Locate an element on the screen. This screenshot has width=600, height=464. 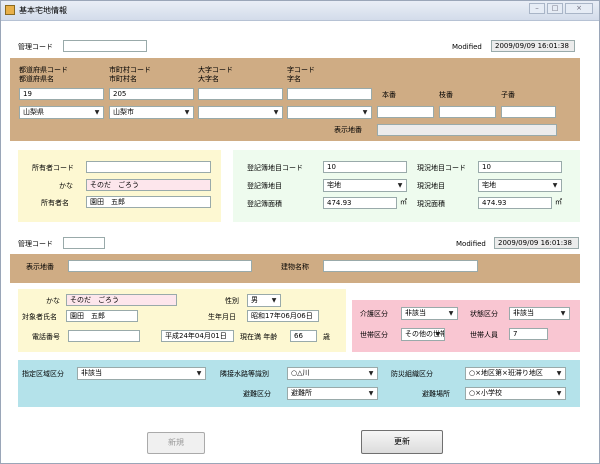
sex-select: 男 ▼ is located at coordinates (264, 300).